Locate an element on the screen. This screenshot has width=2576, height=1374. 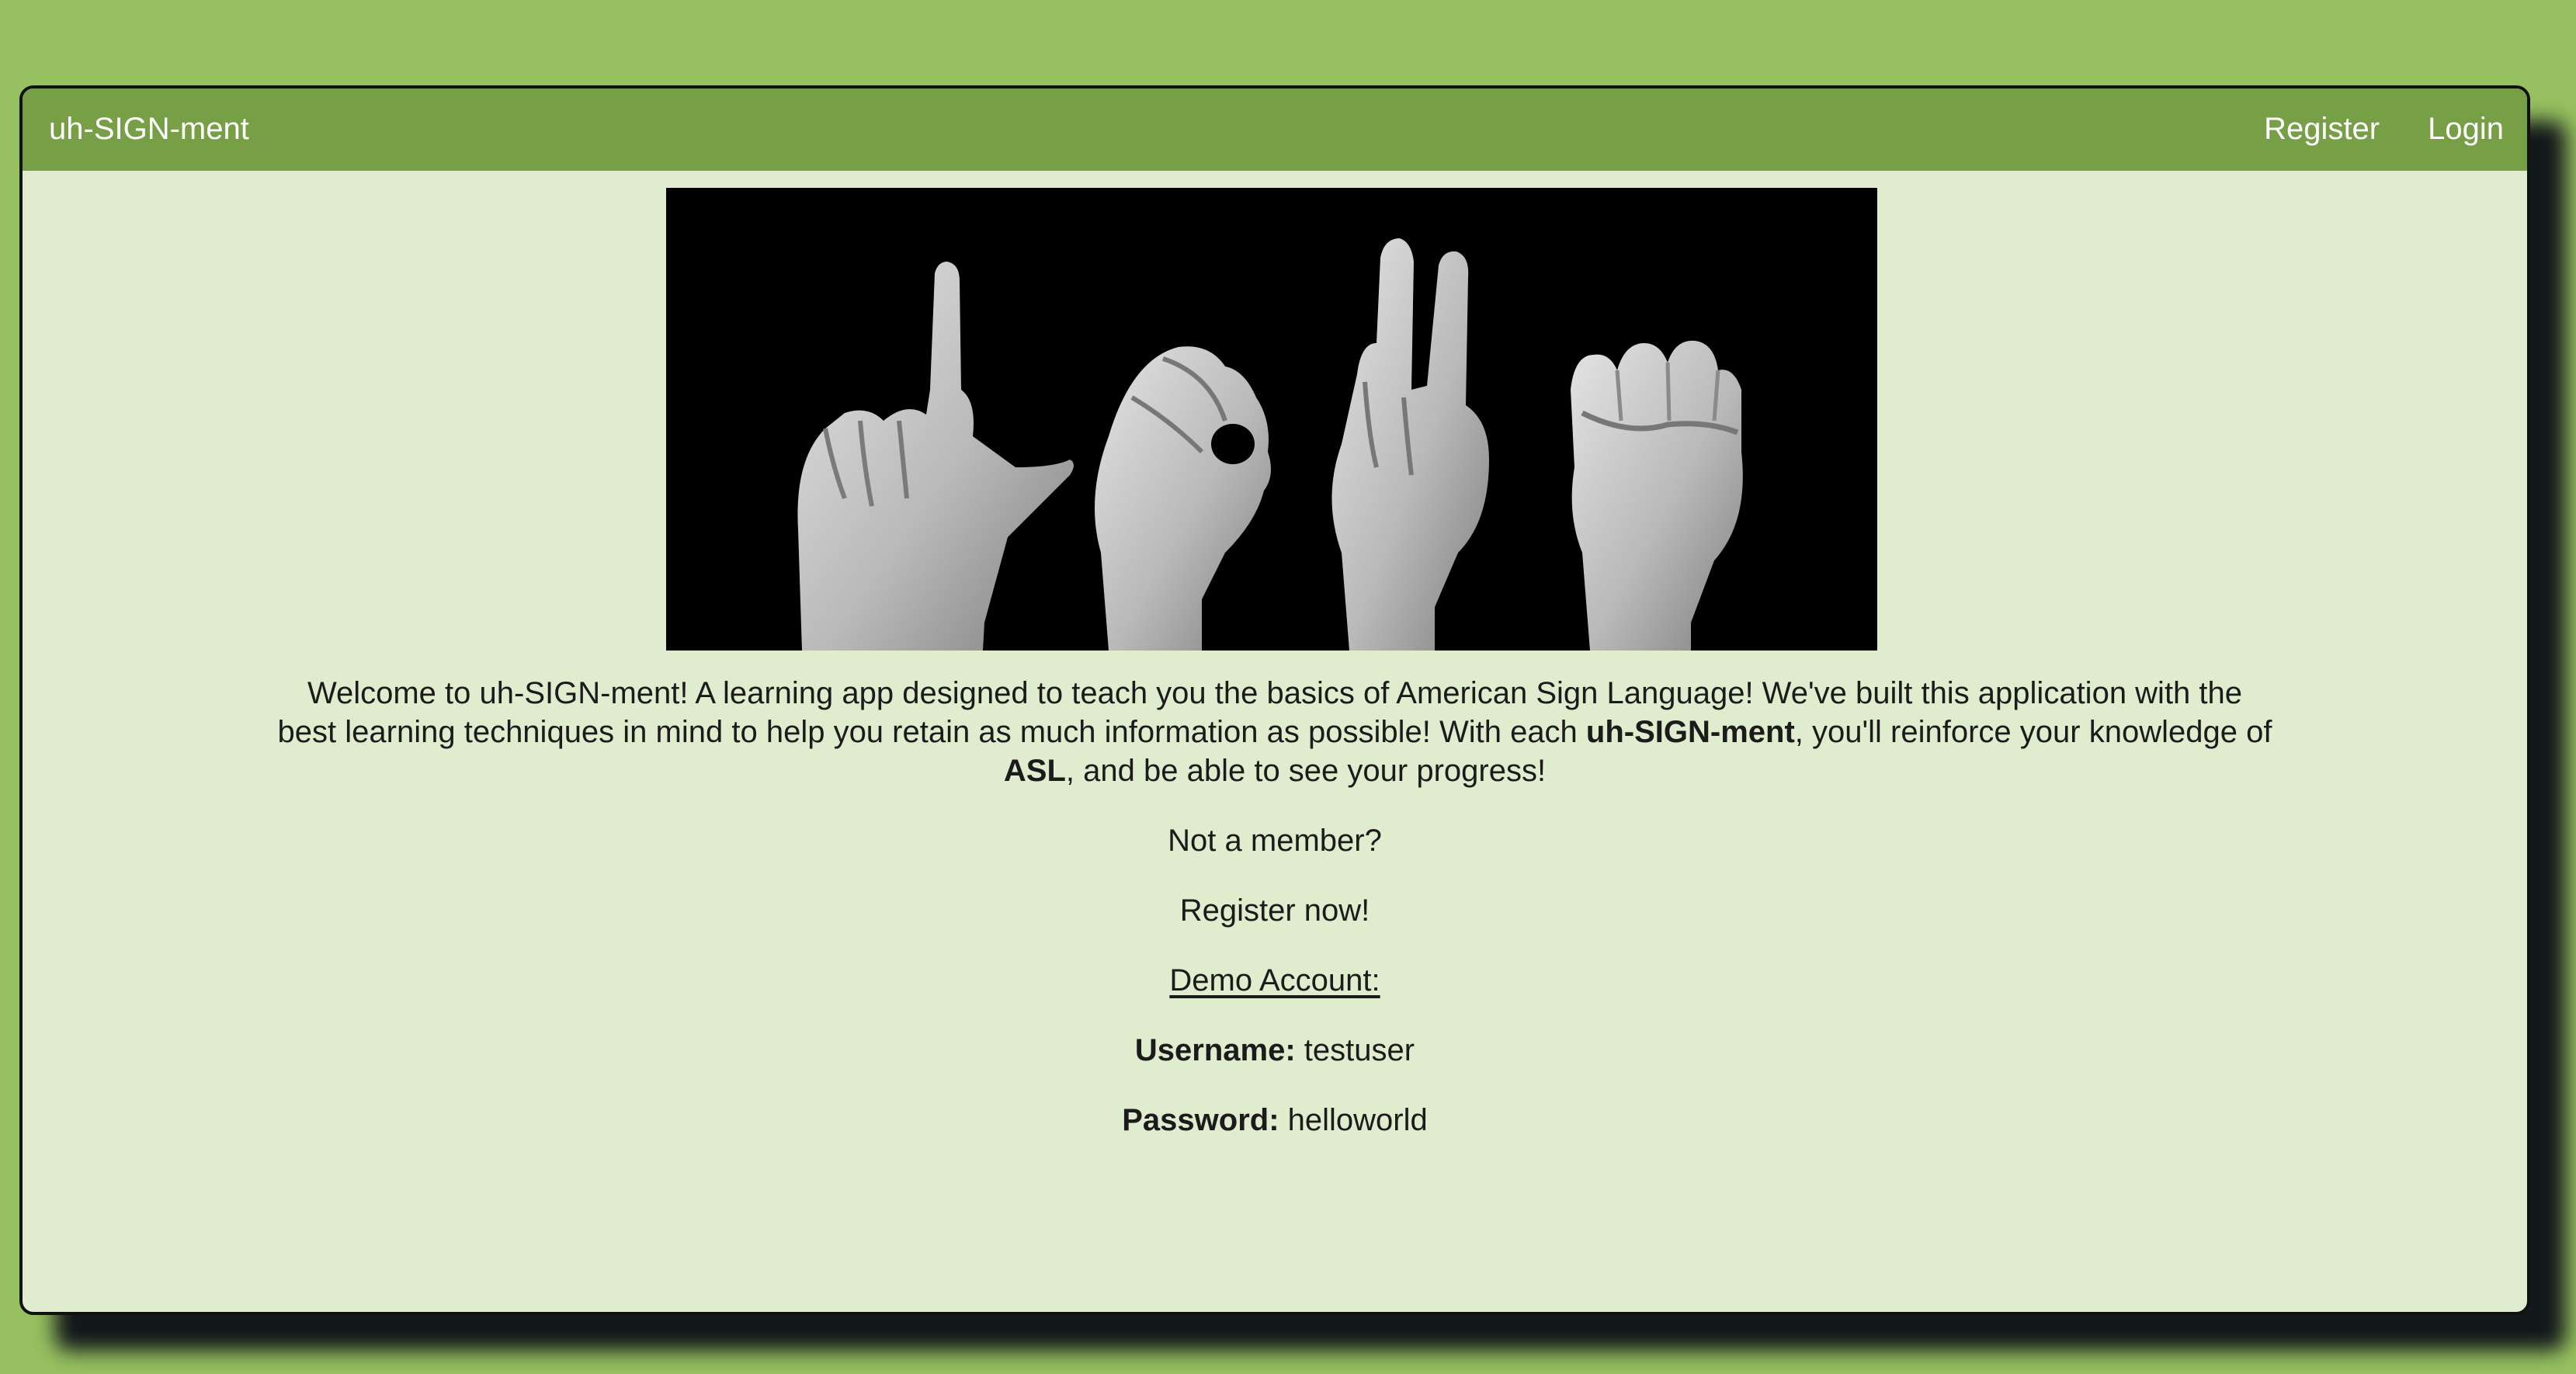
demo-username: Username: testuser is located at coordinates (1275, 1050).